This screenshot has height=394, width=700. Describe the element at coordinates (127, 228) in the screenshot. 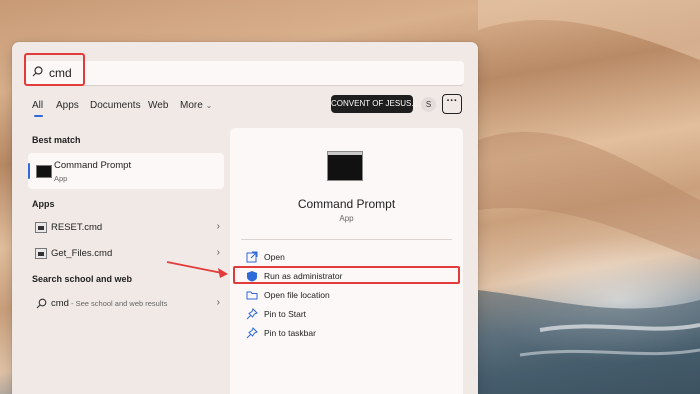

I see `list-item-reset-cmd: RESET.cmd ›` at that location.